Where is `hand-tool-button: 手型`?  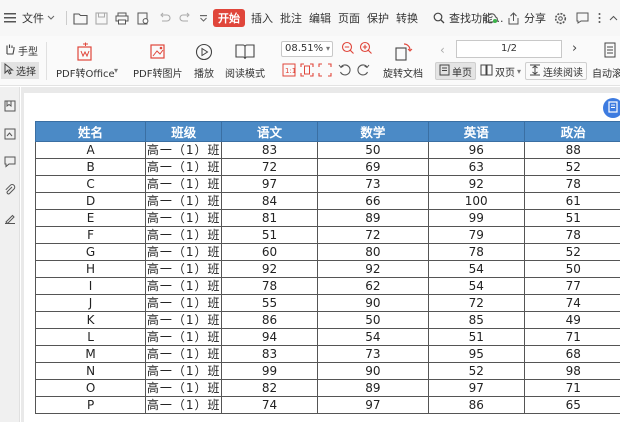
hand-tool-button: 手型 is located at coordinates (21, 50).